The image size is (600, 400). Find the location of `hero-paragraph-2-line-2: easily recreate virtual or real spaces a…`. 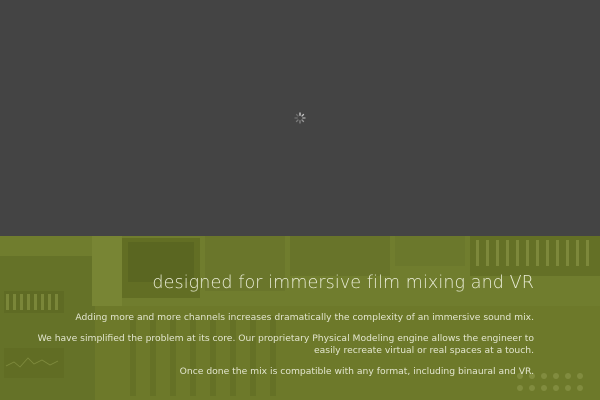

hero-paragraph-2-line-2: easily recreate virtual or real spaces a… is located at coordinates (424, 350).